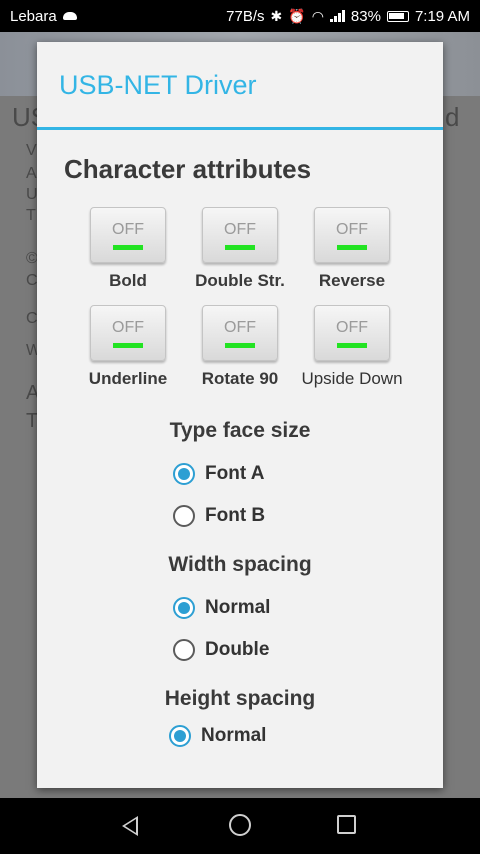 Image resolution: width=480 pixels, height=854 pixels. I want to click on toggle-label: Upside Down, so click(352, 378).